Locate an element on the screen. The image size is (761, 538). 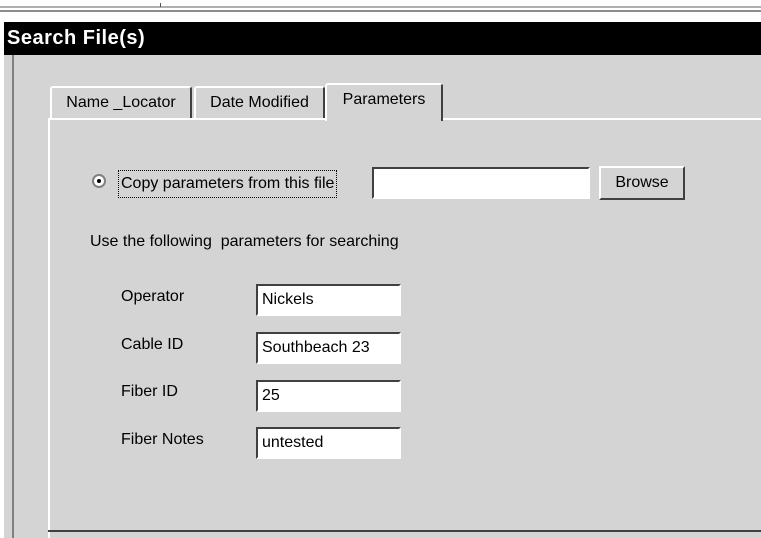
panel-bottom-edge is located at coordinates (404, 531).